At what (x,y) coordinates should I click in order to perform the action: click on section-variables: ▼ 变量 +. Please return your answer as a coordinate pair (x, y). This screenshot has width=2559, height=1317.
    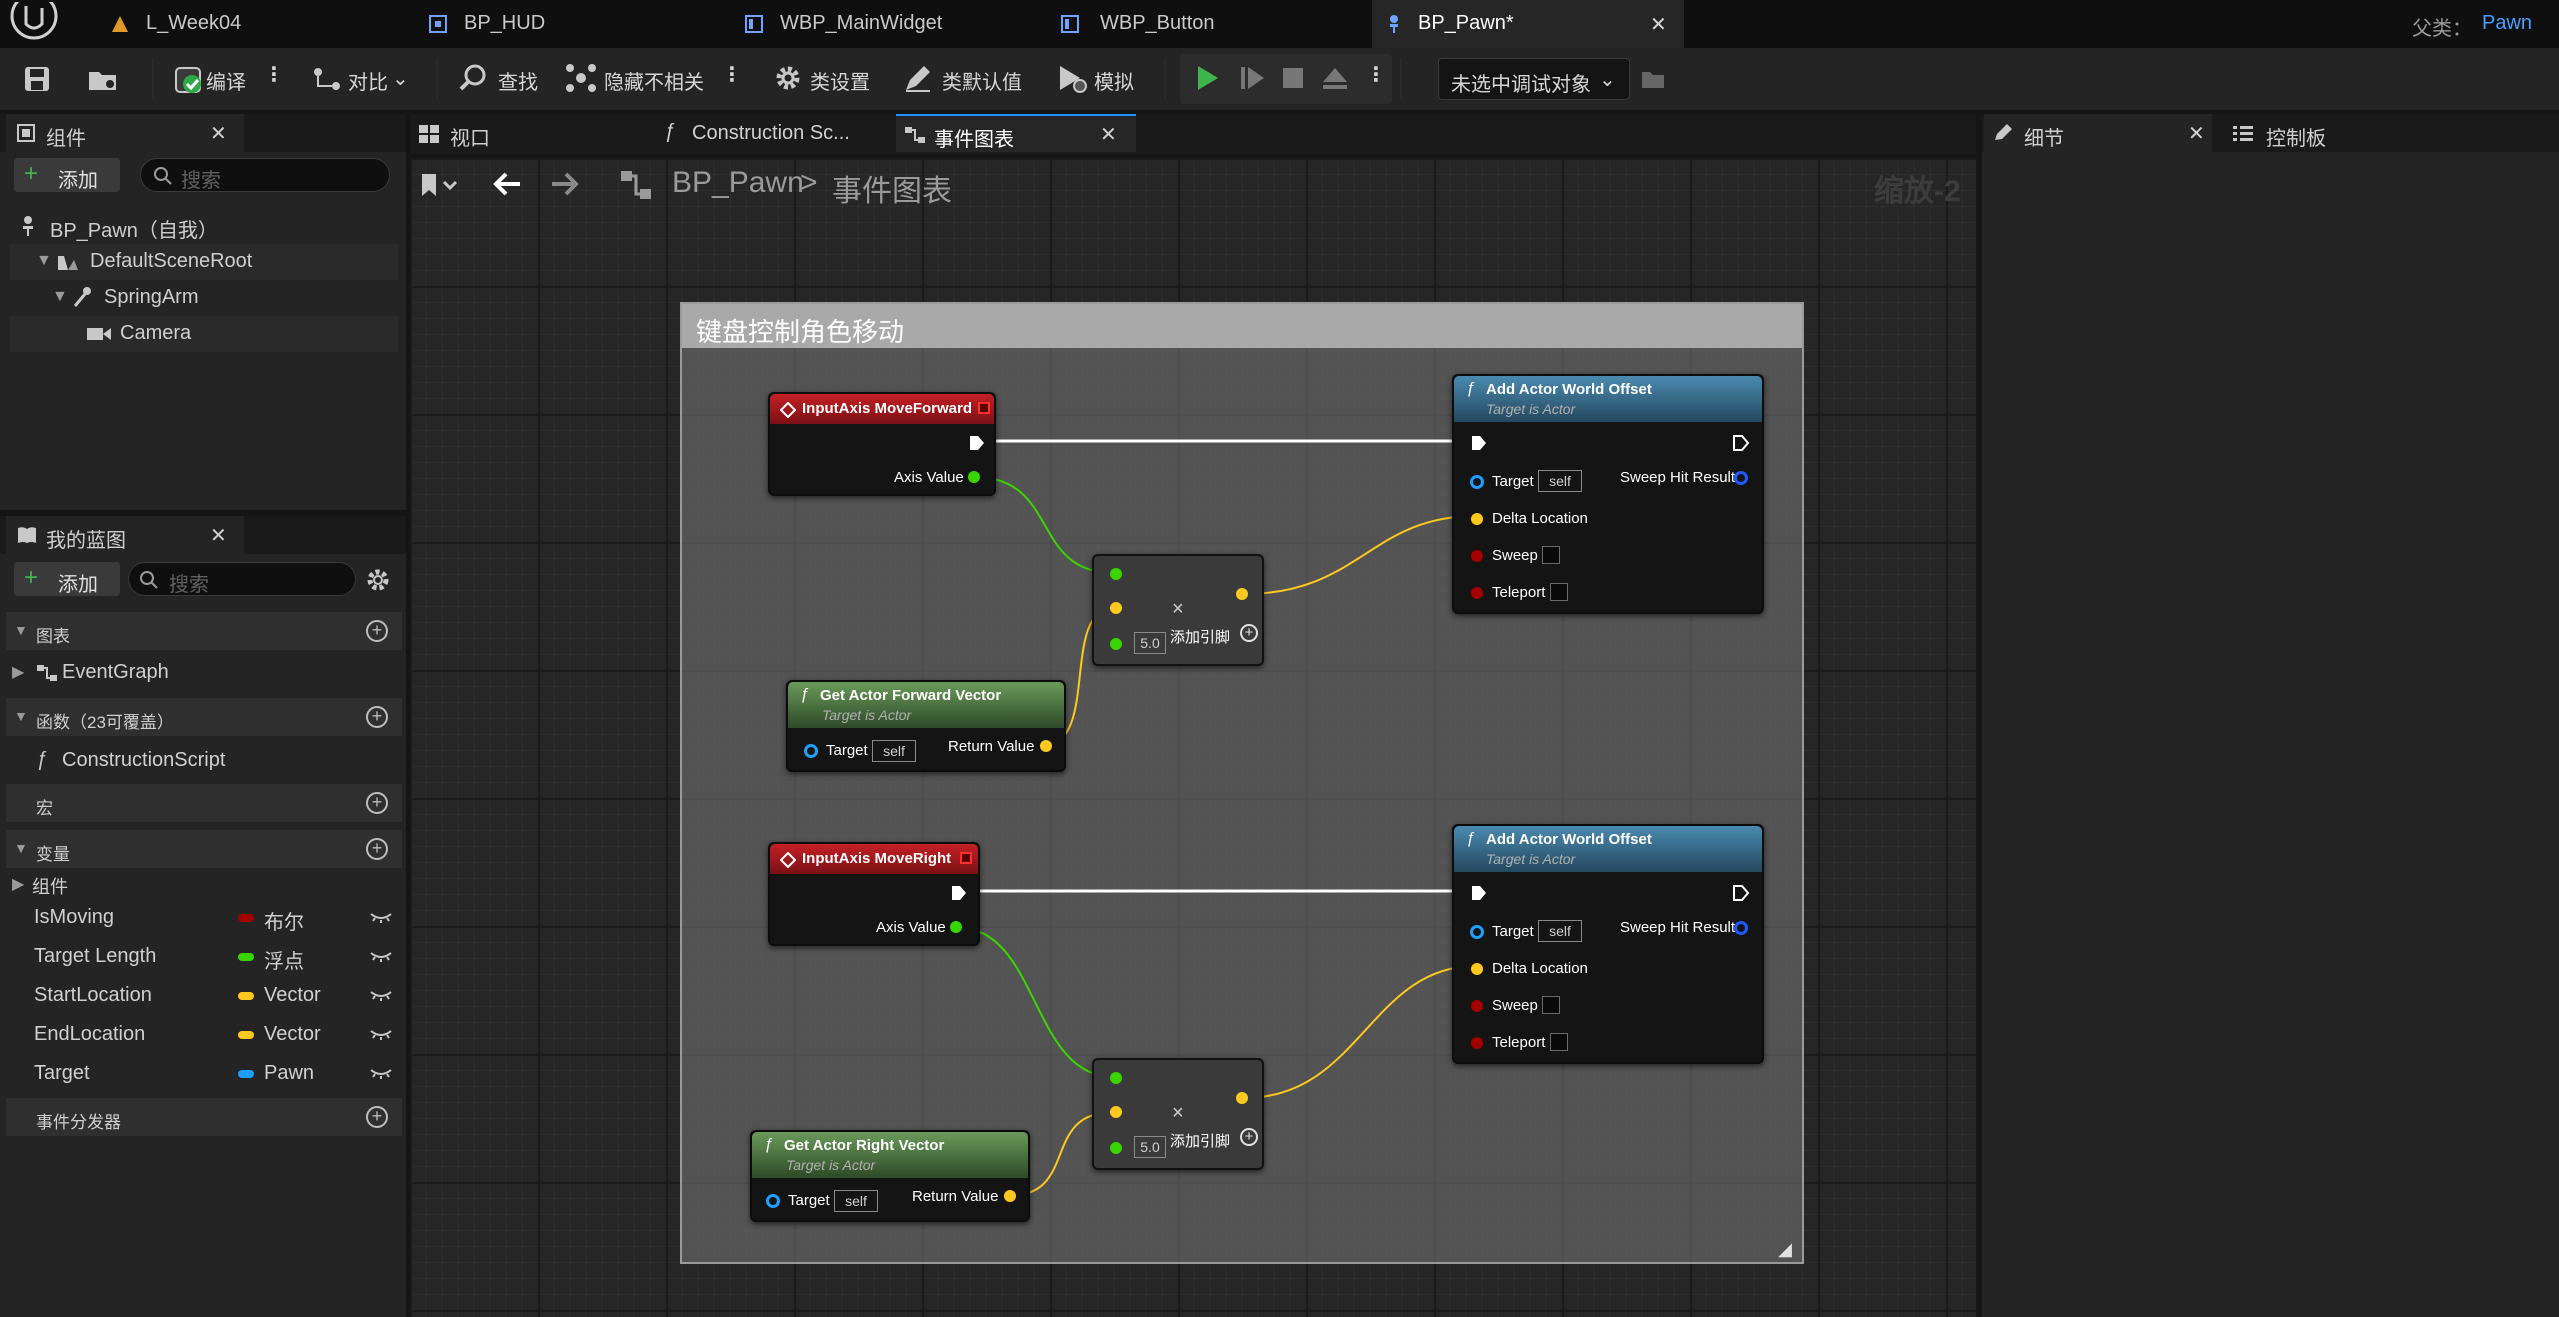
    Looking at the image, I should click on (204, 849).